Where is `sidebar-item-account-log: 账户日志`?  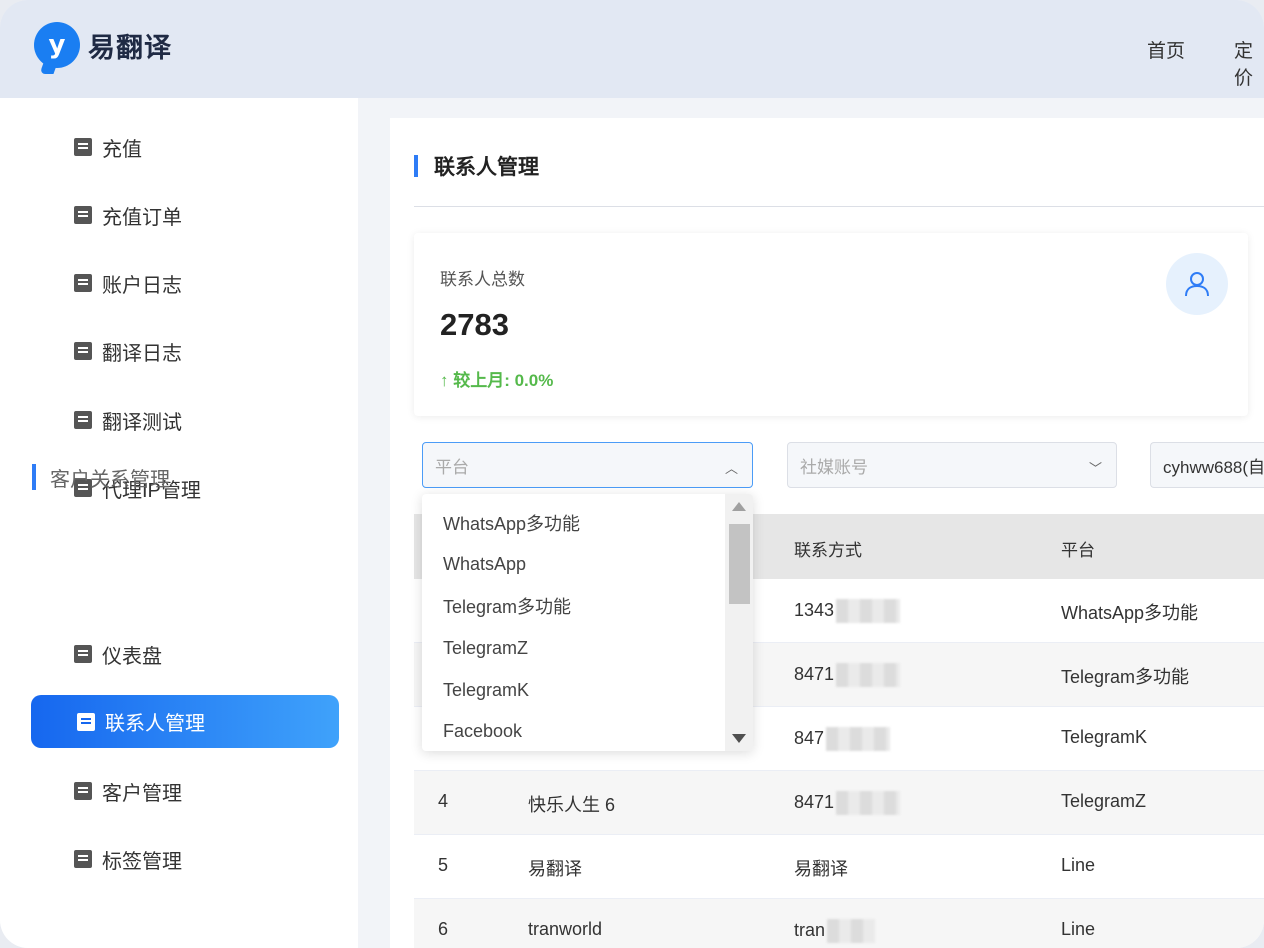
sidebar-item-account-log: 账户日志 is located at coordinates (128, 283).